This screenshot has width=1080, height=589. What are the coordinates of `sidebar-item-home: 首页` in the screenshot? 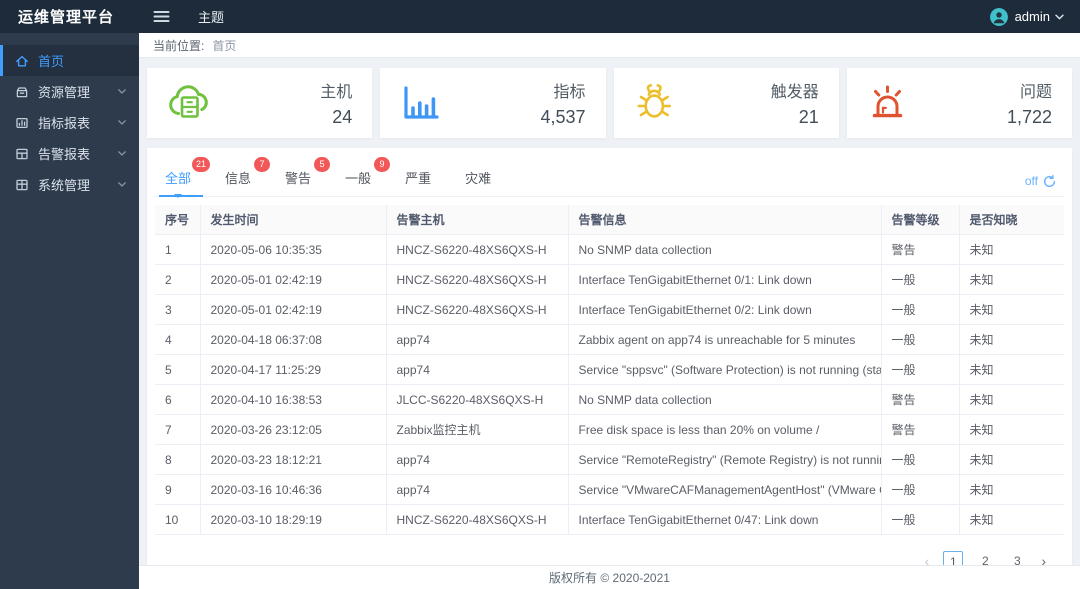 It's located at (69, 60).